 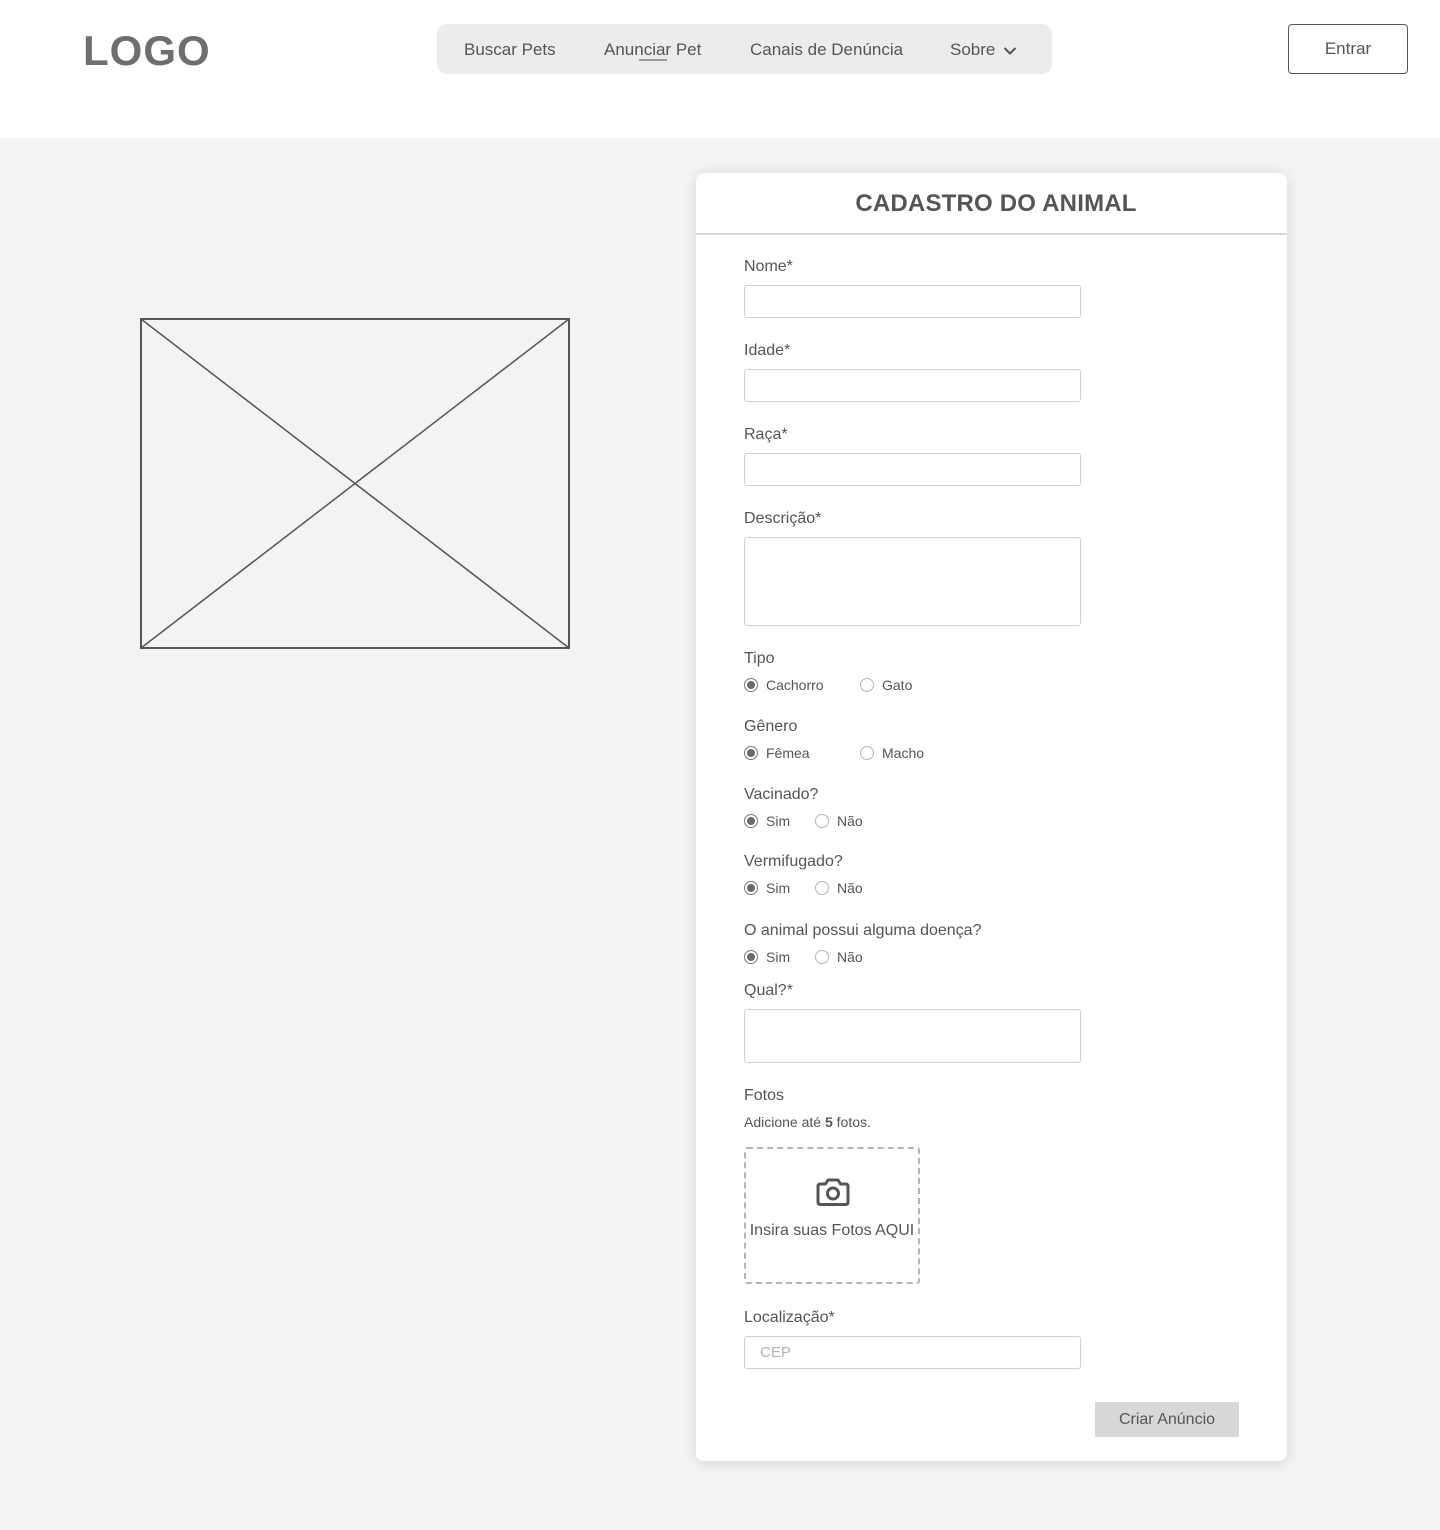 I want to click on vermifugado-nao-radio: Não, so click(x=839, y=888).